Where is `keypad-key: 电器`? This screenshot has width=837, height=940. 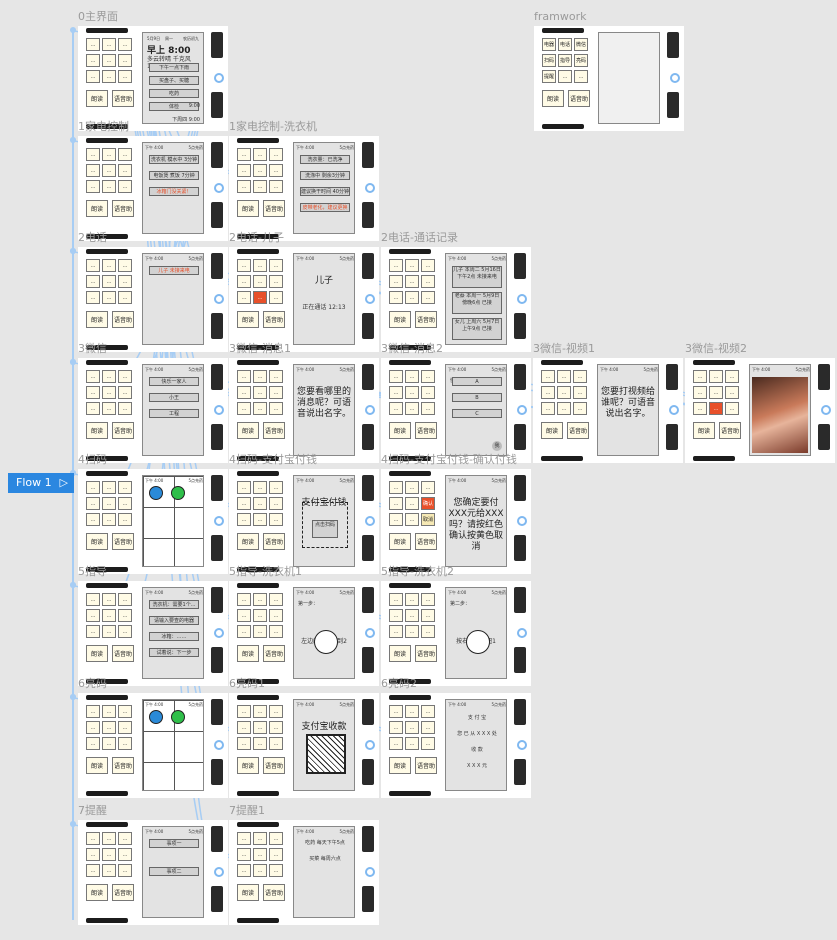
keypad-key: 电器 is located at coordinates (549, 44).